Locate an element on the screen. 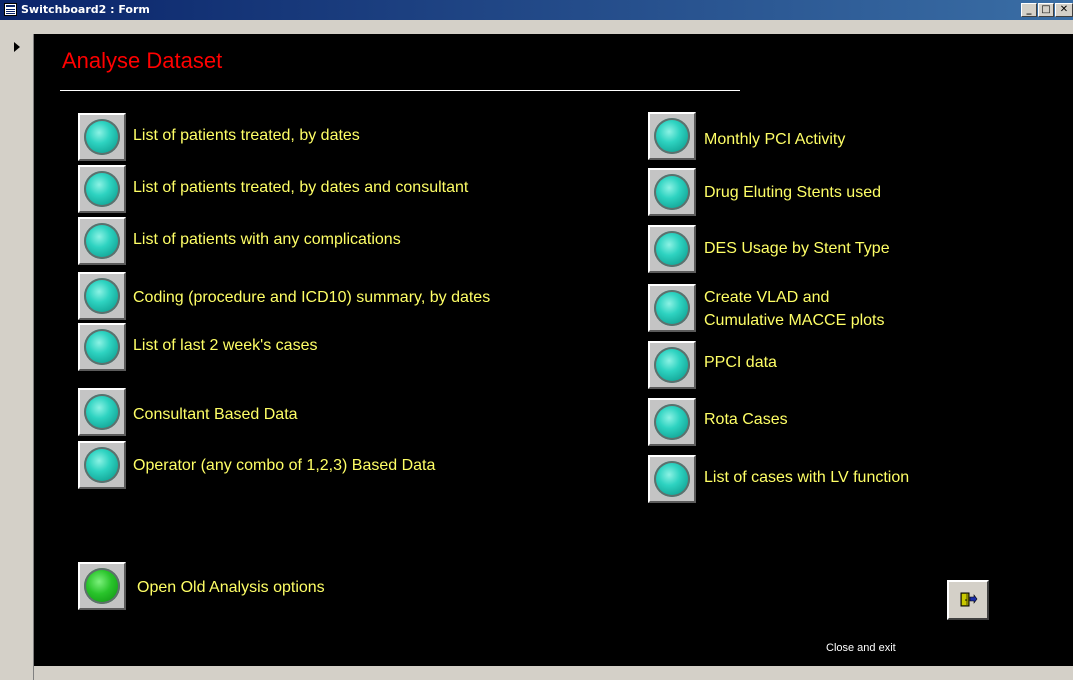 The height and width of the screenshot is (680, 1073). option-button-des-by-stent-type is located at coordinates (672, 249).